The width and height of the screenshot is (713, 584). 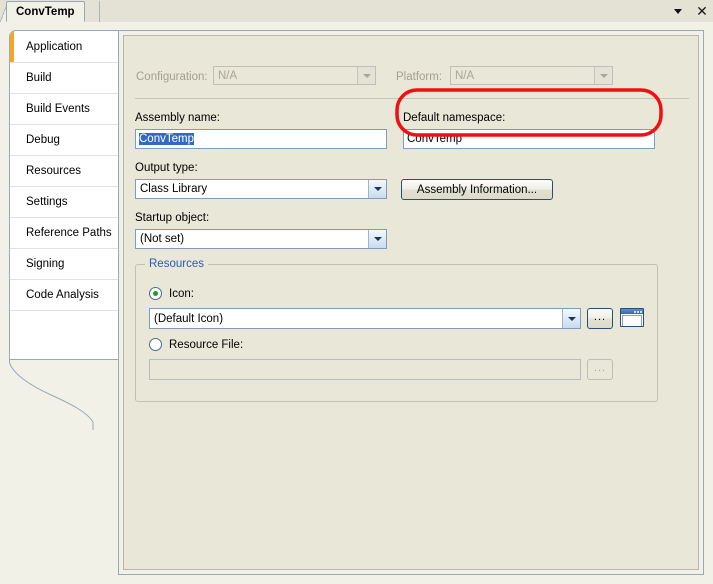 What do you see at coordinates (58, 109) in the screenshot?
I see `sidebar-item-label: Build Events` at bounding box center [58, 109].